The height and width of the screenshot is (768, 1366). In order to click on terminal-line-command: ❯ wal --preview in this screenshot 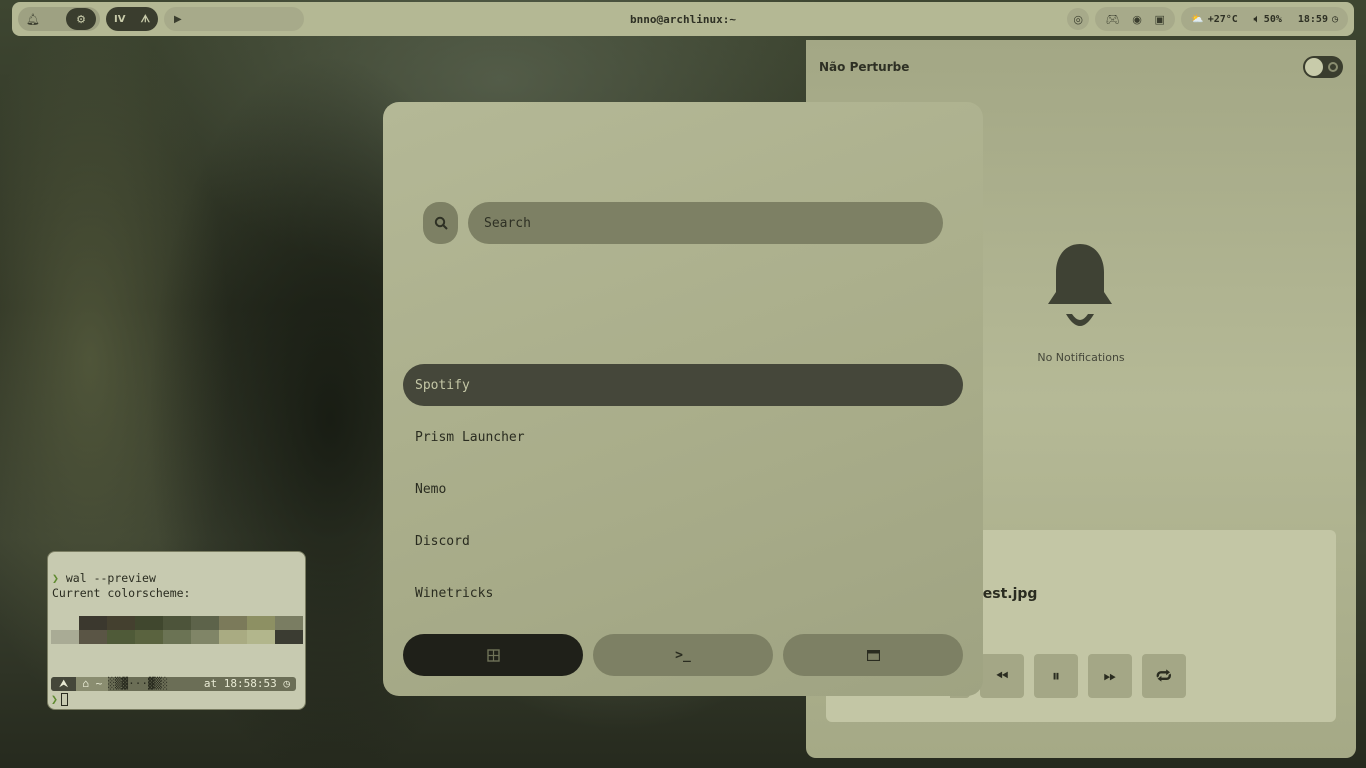, I will do `click(176, 578)`.